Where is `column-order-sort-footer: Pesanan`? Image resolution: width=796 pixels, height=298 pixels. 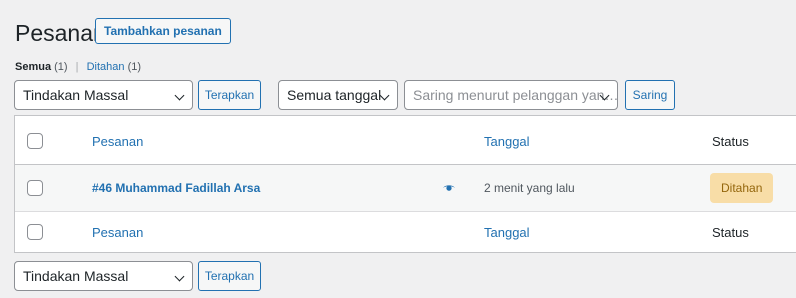 column-order-sort-footer: Pesanan is located at coordinates (117, 232).